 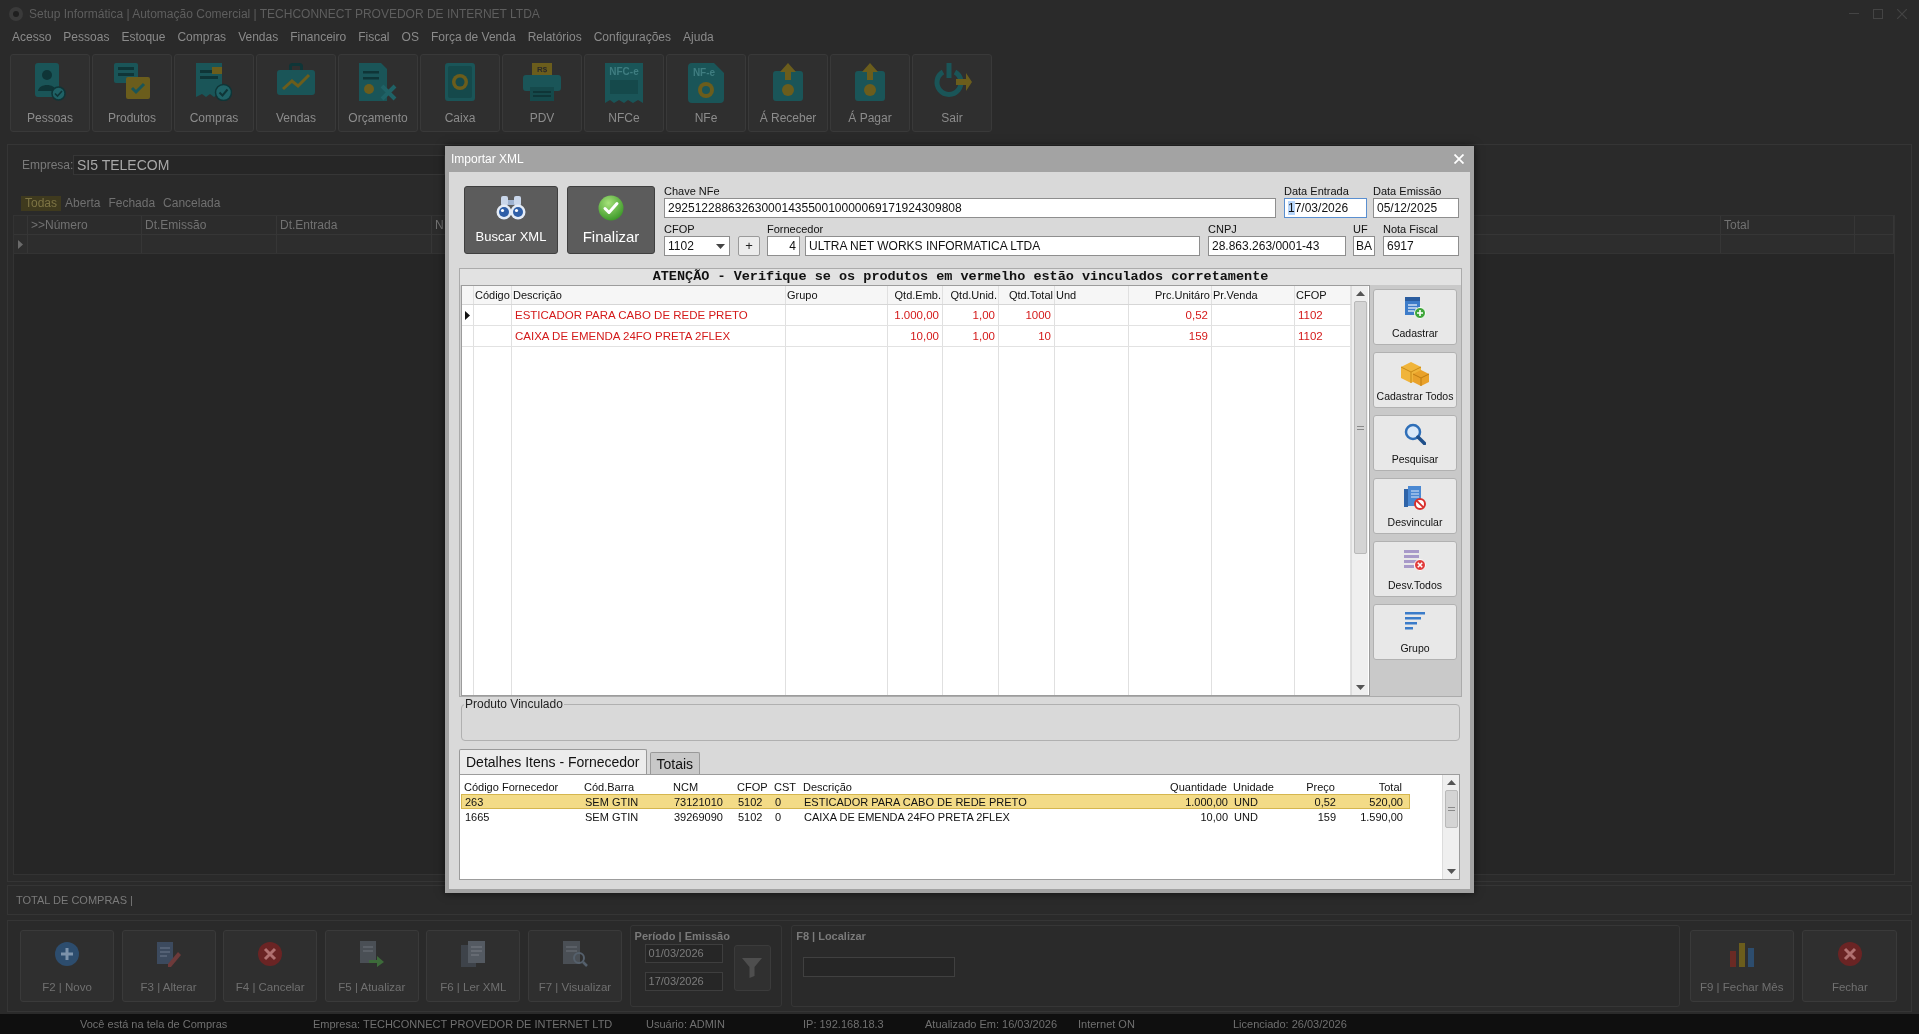 What do you see at coordinates (1182, 295) in the screenshot?
I see `column-header: Prc.Unitáro` at bounding box center [1182, 295].